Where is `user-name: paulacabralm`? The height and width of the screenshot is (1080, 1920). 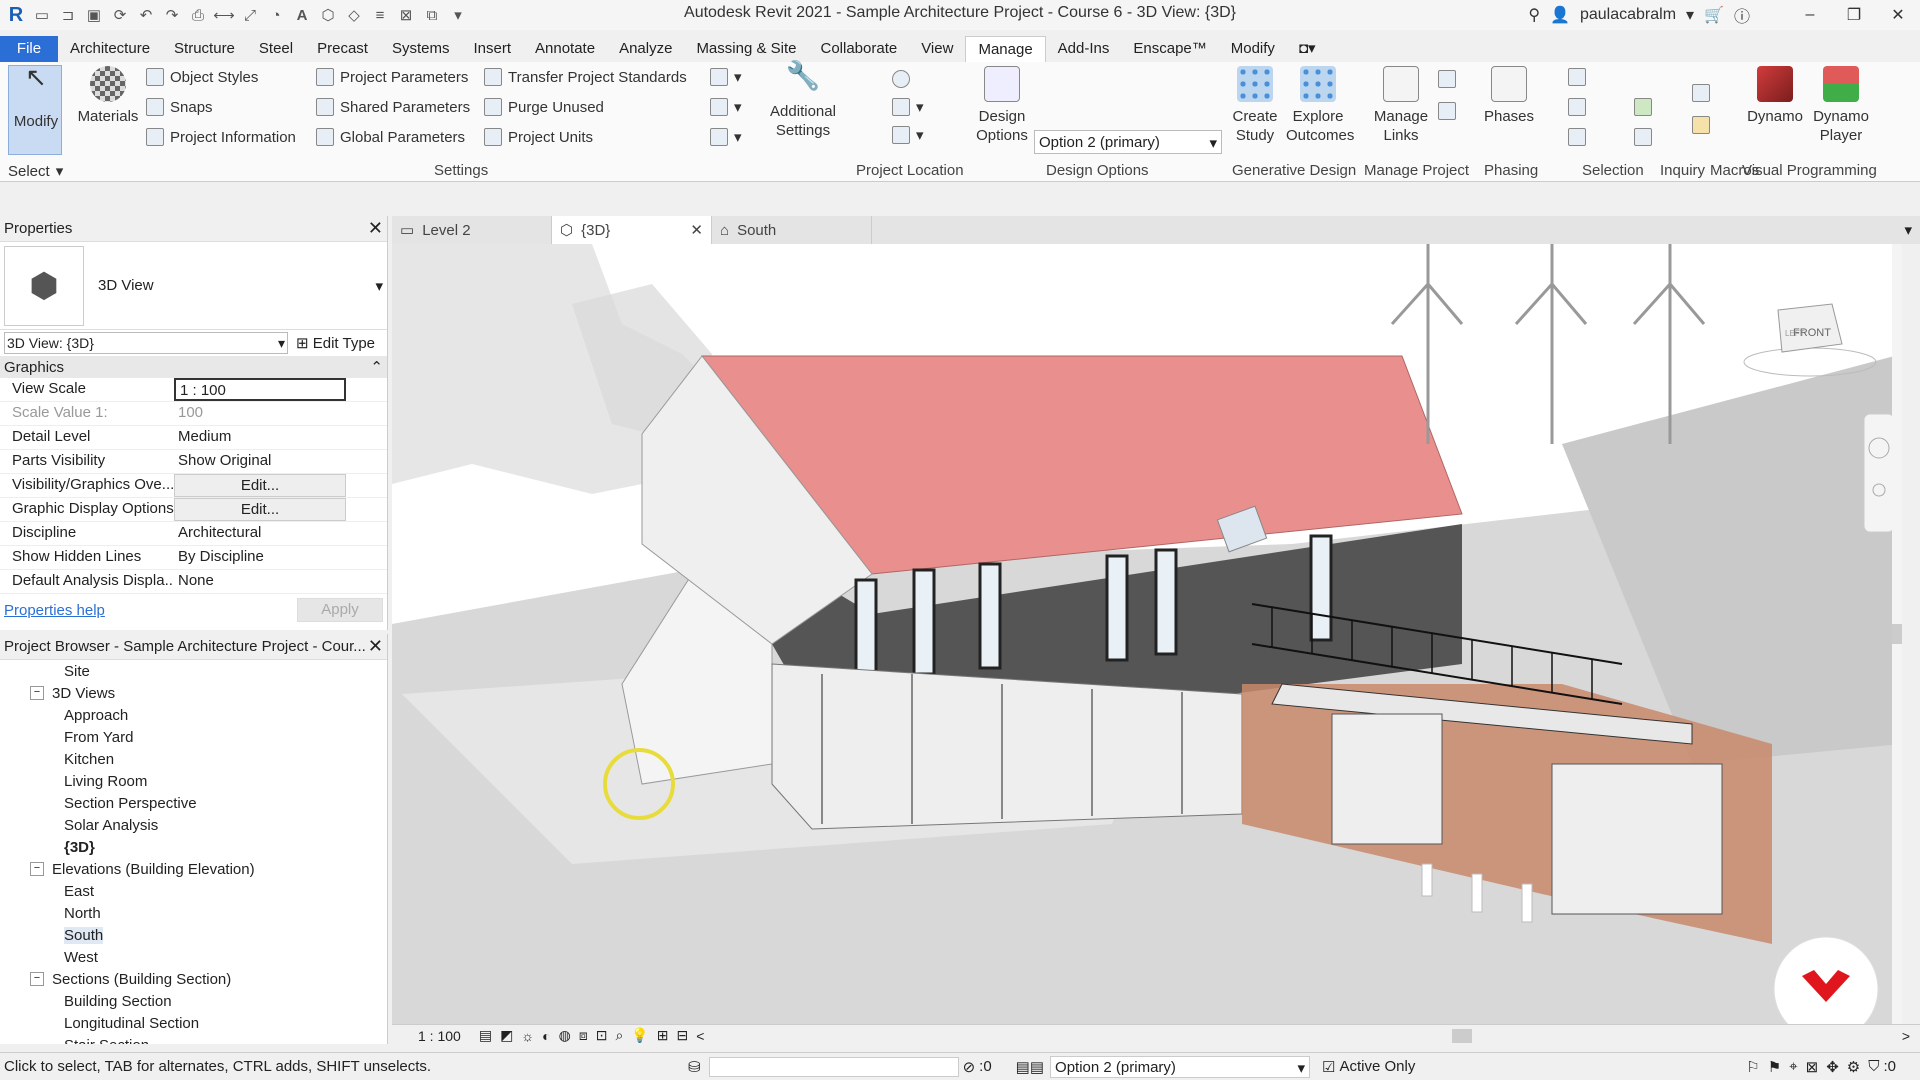 user-name: paulacabralm is located at coordinates (1628, 15).